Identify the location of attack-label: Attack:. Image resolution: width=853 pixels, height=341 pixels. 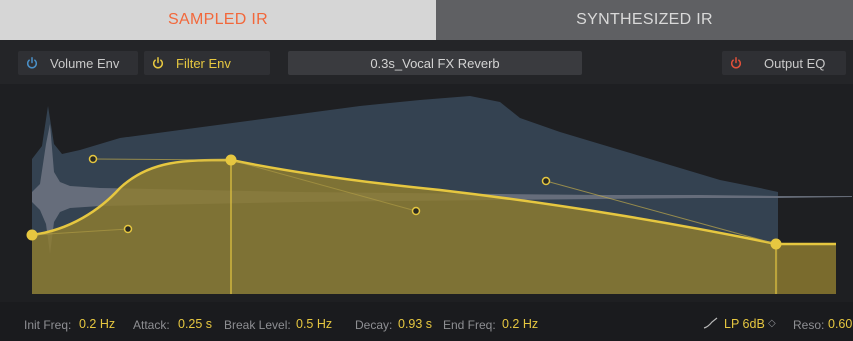
(151, 325).